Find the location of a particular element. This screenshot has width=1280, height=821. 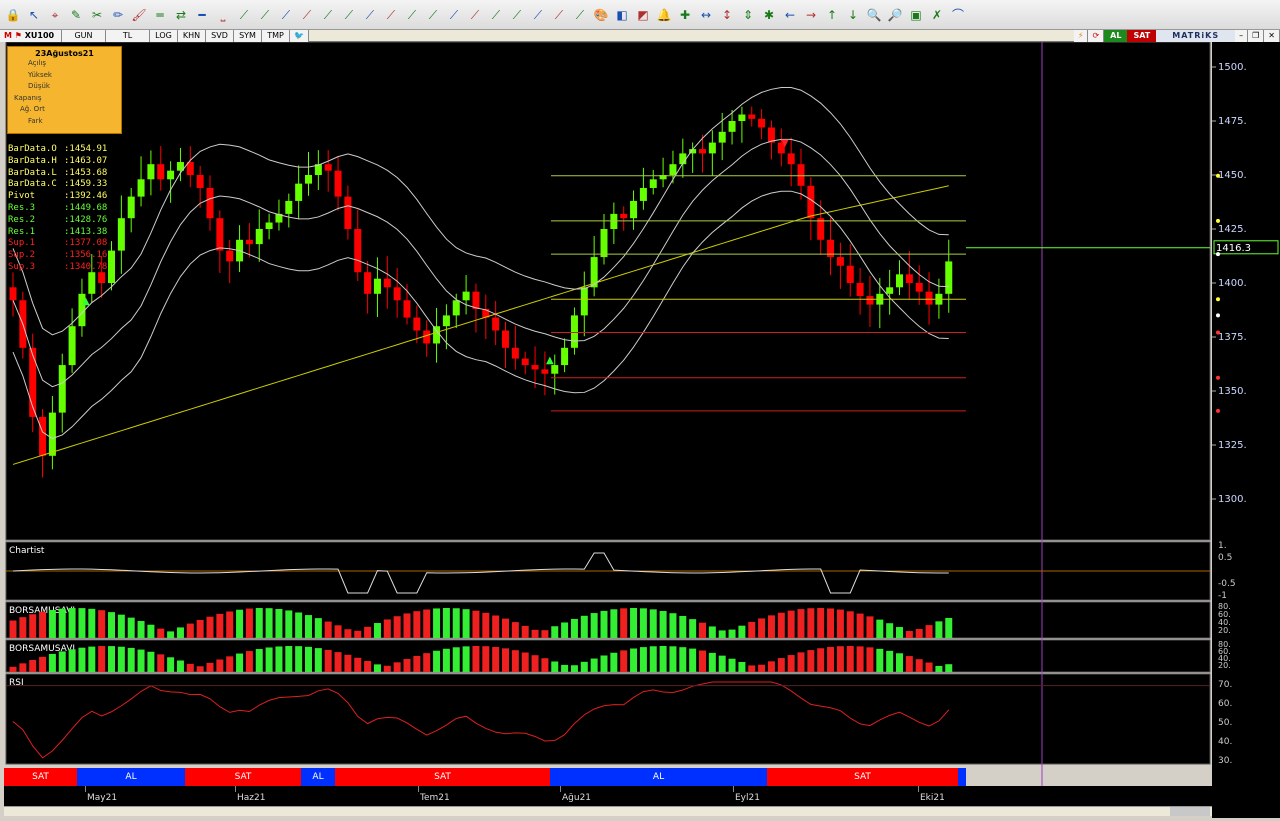

edit-icon: ✎ is located at coordinates (76, 15).